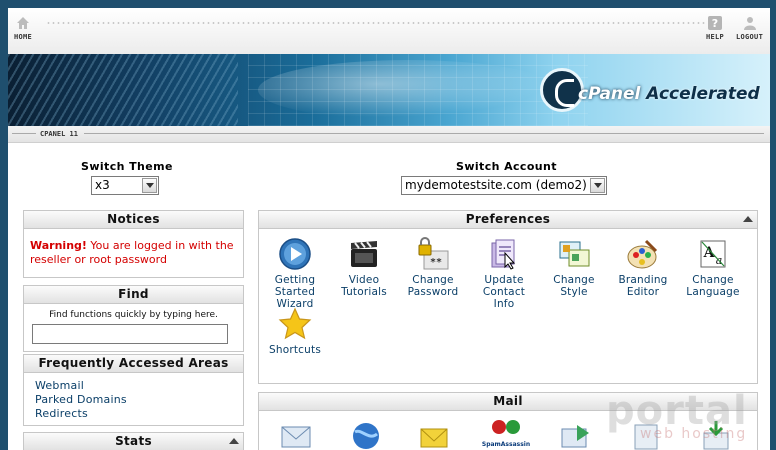 The image size is (776, 450). What do you see at coordinates (669, 94) in the screenshot?
I see `cpanel-logo-text: cPanel Accelerated` at bounding box center [669, 94].